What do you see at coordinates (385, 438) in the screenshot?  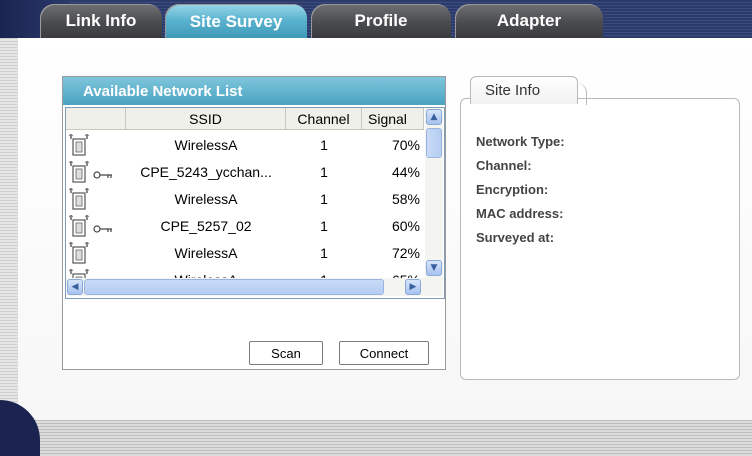 I see `bottom-frame` at bounding box center [385, 438].